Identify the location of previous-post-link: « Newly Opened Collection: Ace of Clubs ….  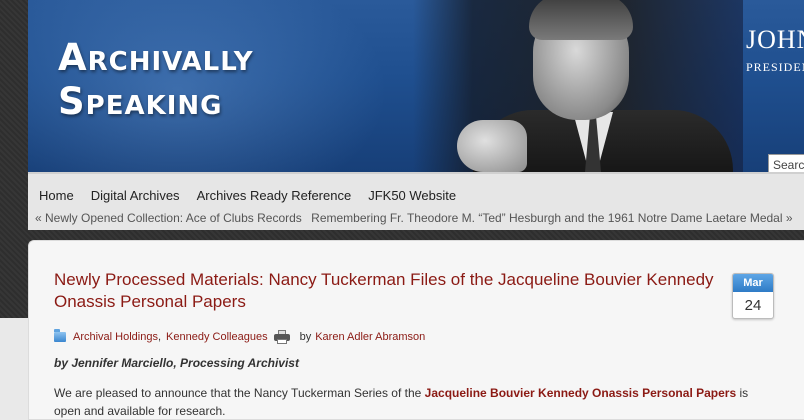
(168, 218).